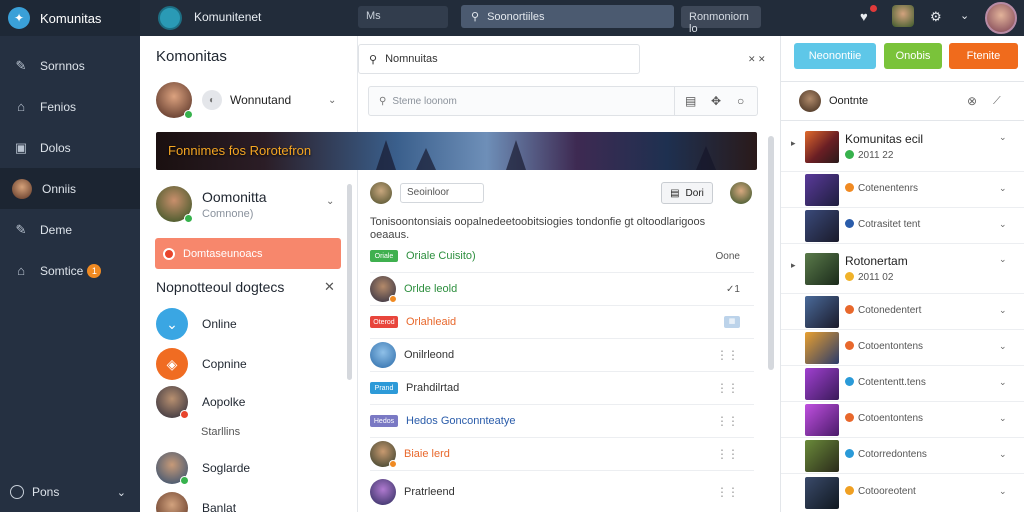 The height and width of the screenshot is (512, 1024). What do you see at coordinates (427, 454) in the screenshot?
I see `feed-row-text: Biaie lerd` at bounding box center [427, 454].